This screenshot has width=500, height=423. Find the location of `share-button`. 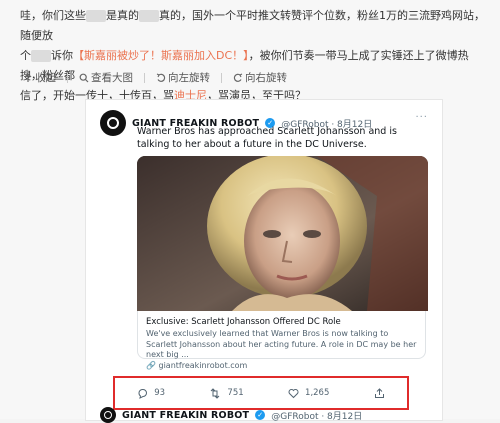

share-button is located at coordinates (379, 393).